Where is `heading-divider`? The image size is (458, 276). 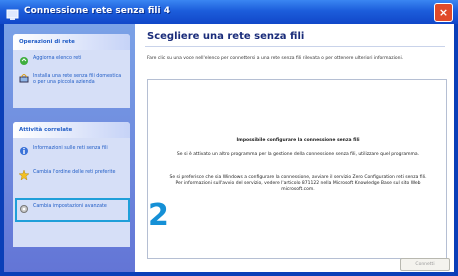 heading-divider is located at coordinates (295, 46).